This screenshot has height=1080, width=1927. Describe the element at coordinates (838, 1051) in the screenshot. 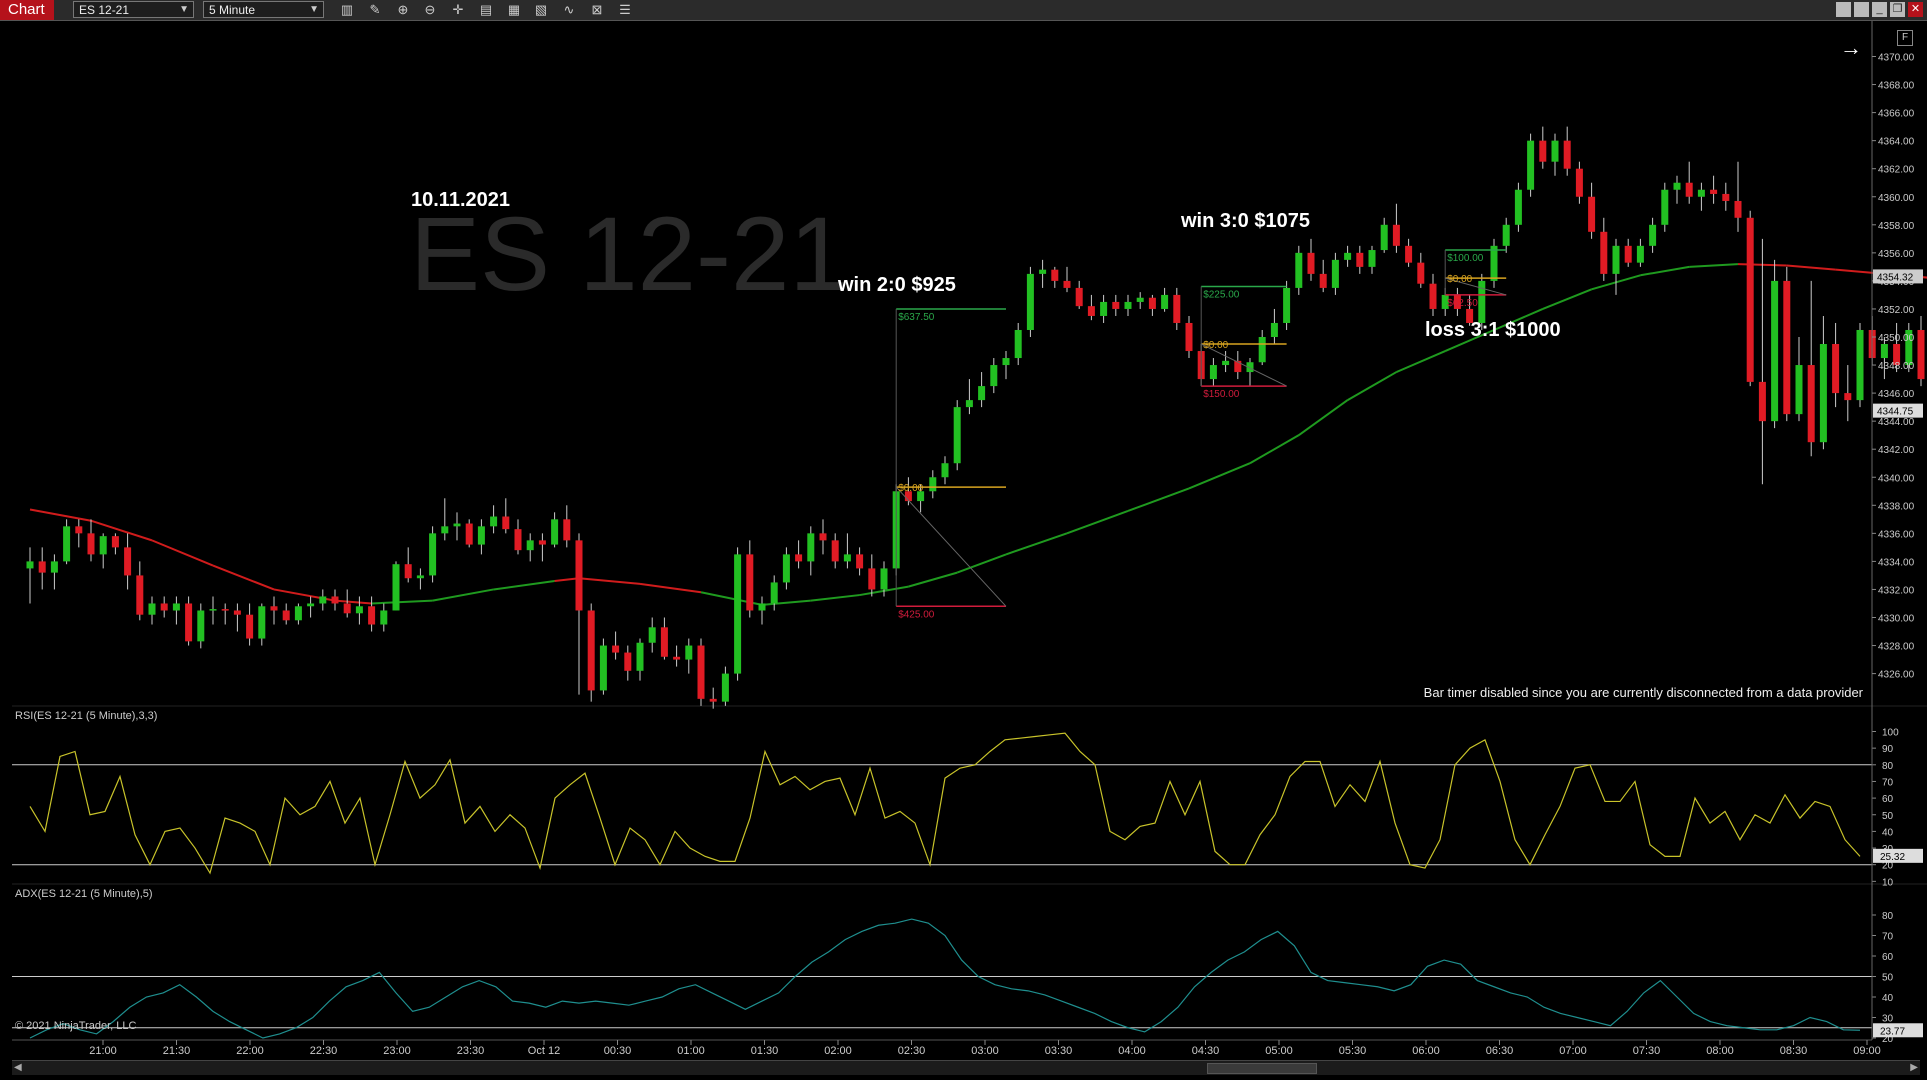

I see `time-tick-label: 02:00` at that location.